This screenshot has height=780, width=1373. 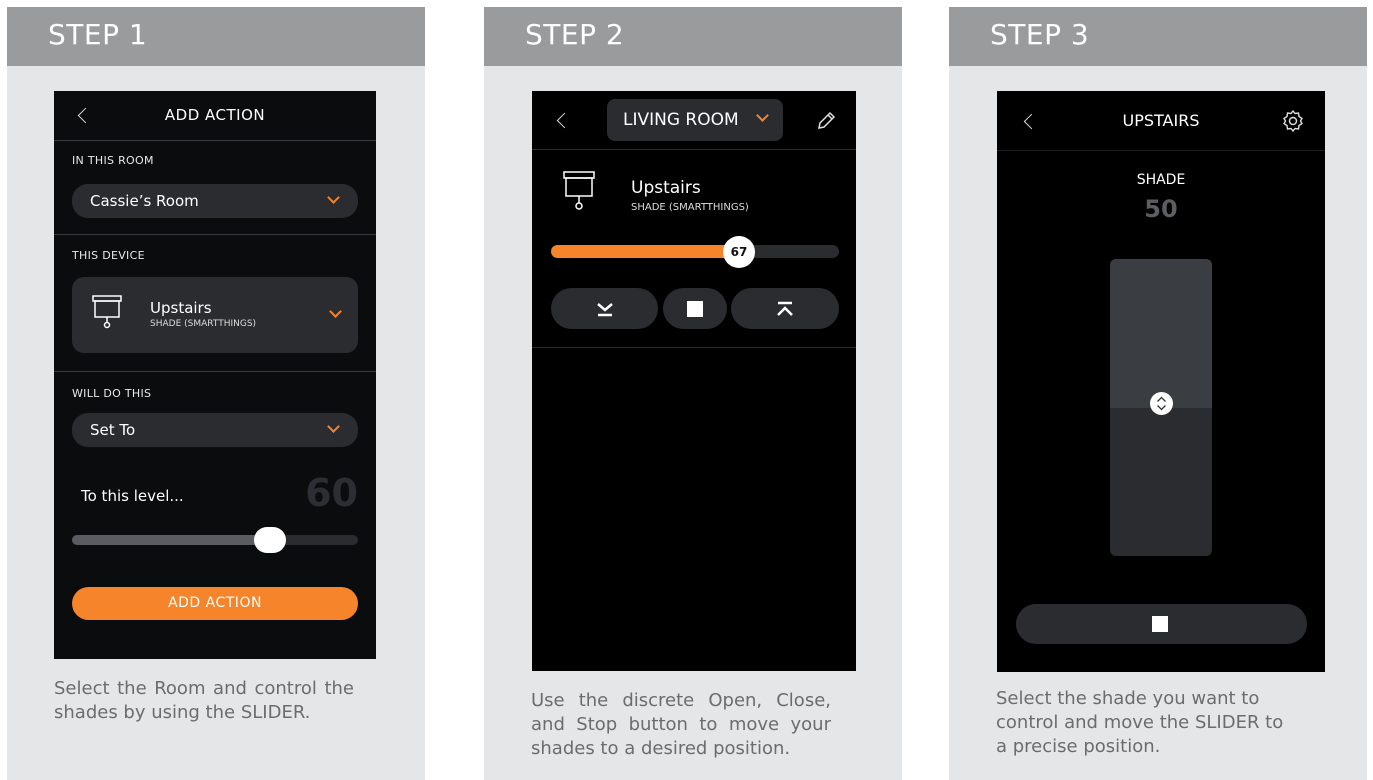 I want to click on level-slider-thumb, so click(x=270, y=540).